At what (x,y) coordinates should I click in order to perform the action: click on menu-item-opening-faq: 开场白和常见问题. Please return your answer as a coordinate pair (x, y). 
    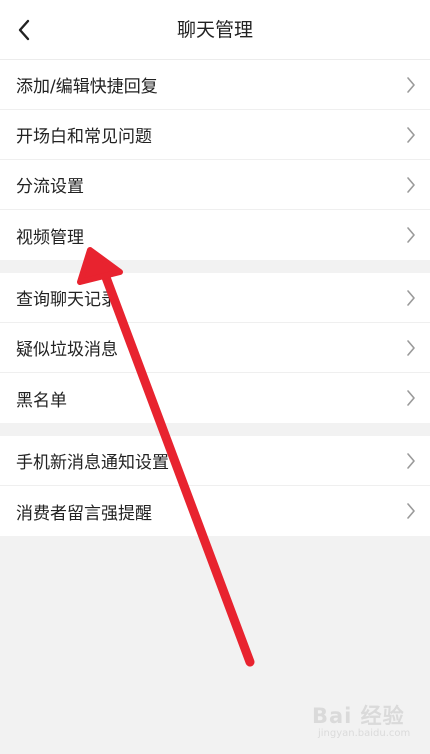
    Looking at the image, I should click on (215, 135).